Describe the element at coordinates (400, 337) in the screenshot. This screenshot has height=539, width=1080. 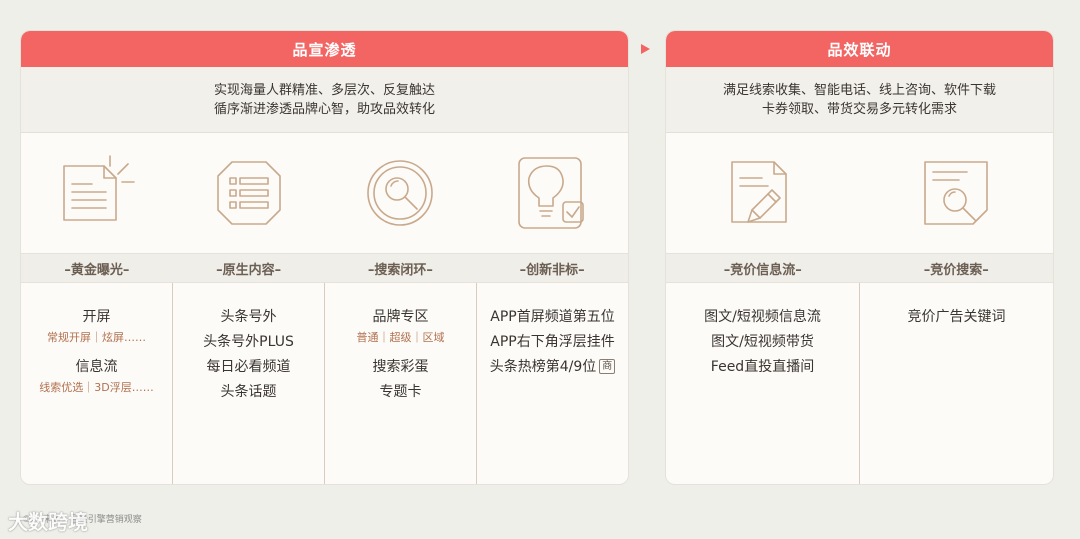
I see `list-item-sub: 普通｜超级｜区域` at that location.